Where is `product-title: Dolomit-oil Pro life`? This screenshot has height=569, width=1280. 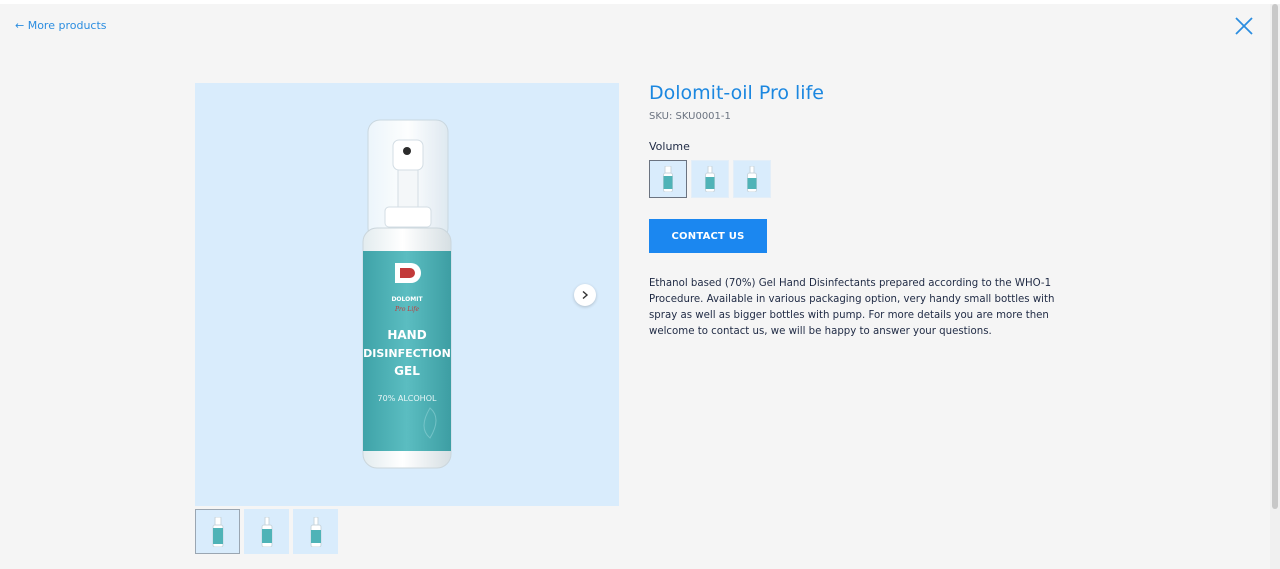
product-title: Dolomit-oil Pro life is located at coordinates (736, 93).